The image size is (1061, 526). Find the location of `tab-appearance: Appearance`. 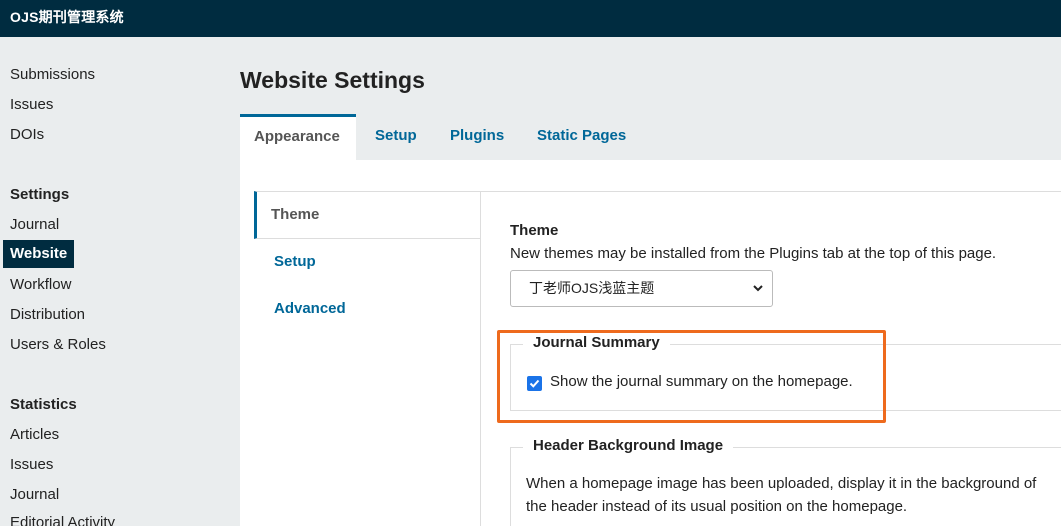

tab-appearance: Appearance is located at coordinates (298, 137).